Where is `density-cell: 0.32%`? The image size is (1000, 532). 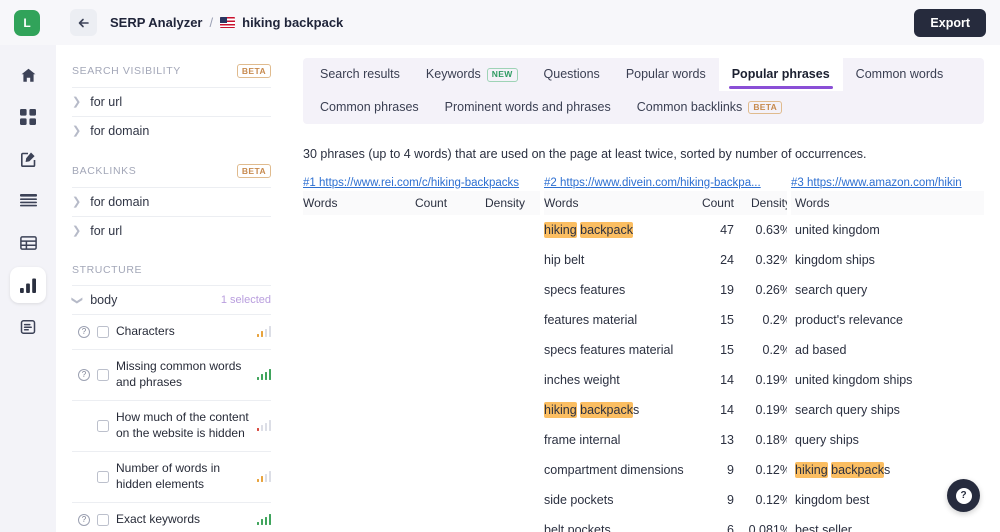
density-cell: 0.32% is located at coordinates (773, 259).